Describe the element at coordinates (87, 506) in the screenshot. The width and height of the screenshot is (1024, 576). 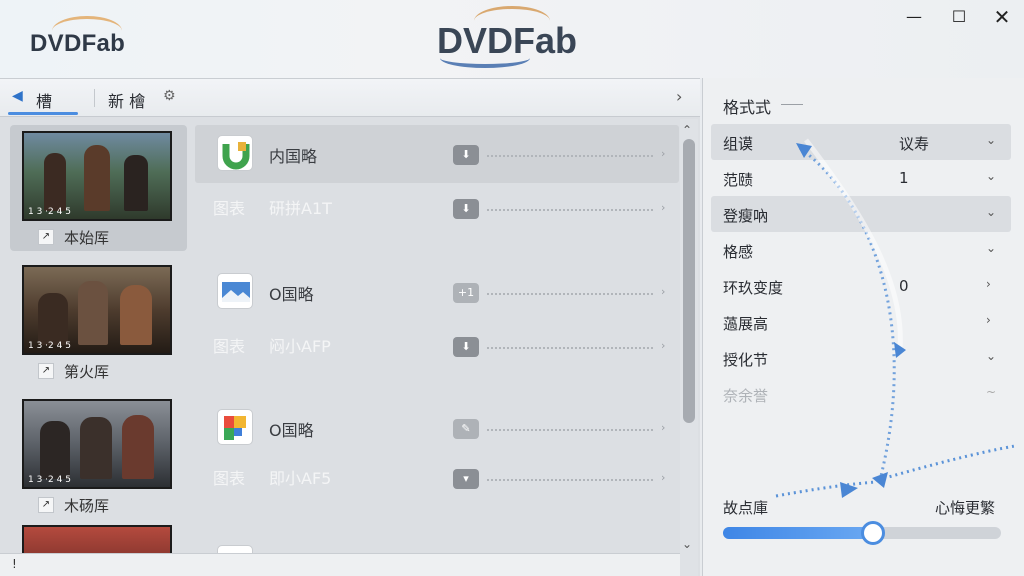
I see `thumbnail-label: 木砀厍` at that location.